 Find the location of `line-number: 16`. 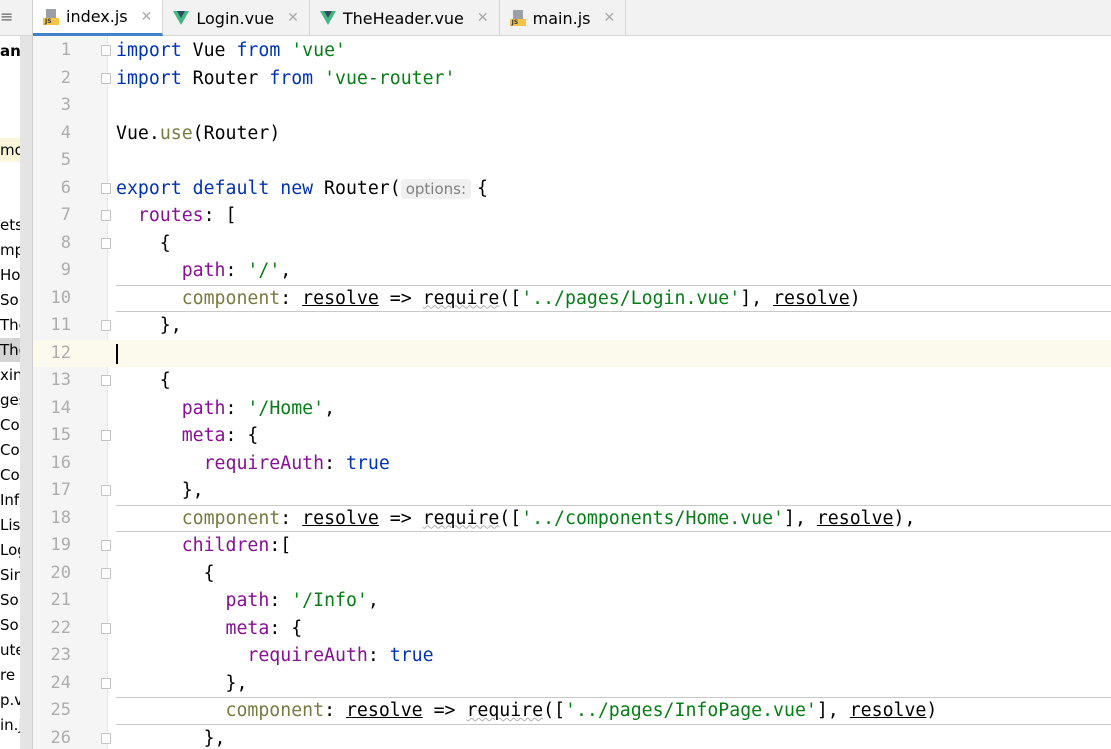

line-number: 16 is located at coordinates (60, 462).